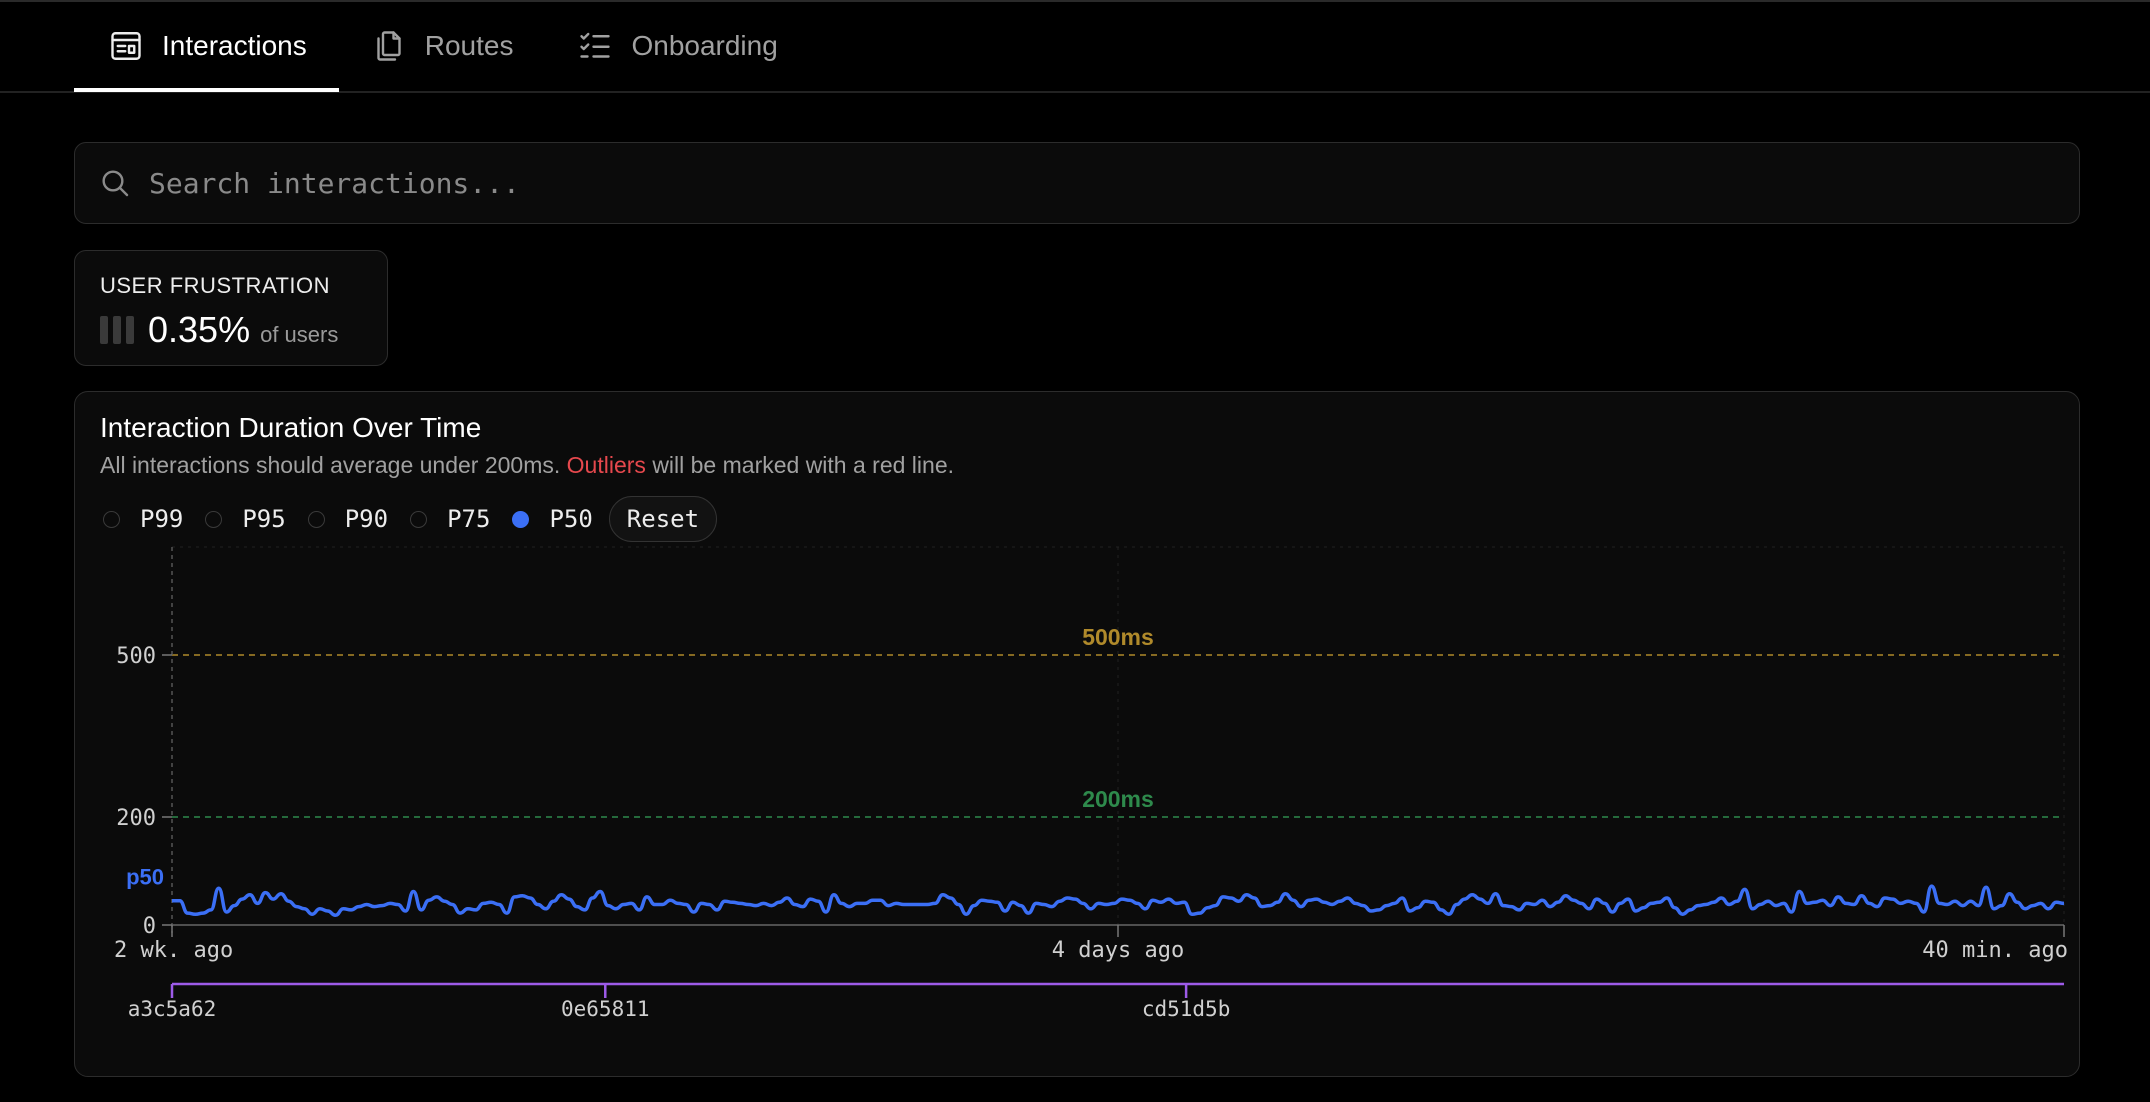 This screenshot has height=1102, width=2150. What do you see at coordinates (231, 308) in the screenshot?
I see `user-frustration-card: USER FRUSTRATION 0.35% of users` at bounding box center [231, 308].